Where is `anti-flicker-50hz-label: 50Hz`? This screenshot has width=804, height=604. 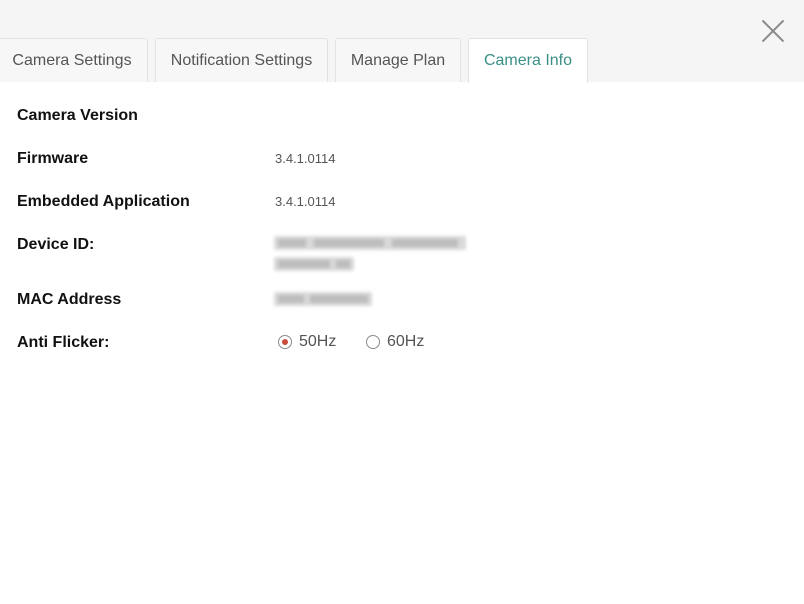
anti-flicker-50hz-label: 50Hz is located at coordinates (318, 341).